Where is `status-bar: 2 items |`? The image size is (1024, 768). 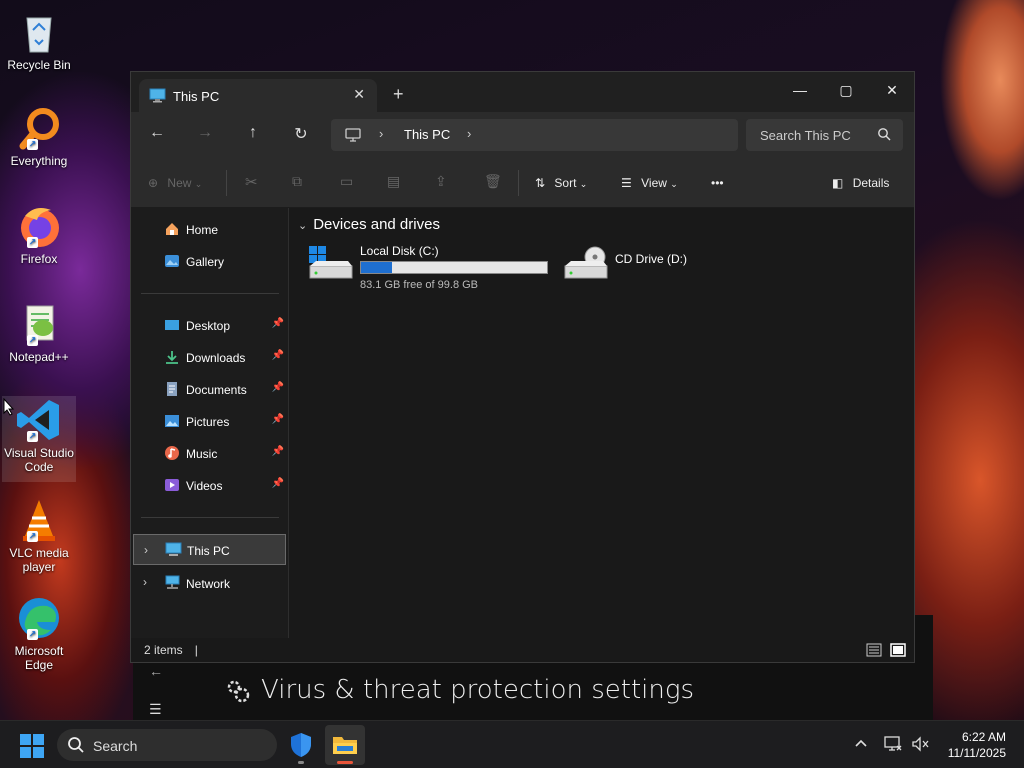 status-bar: 2 items | is located at coordinates (522, 650).